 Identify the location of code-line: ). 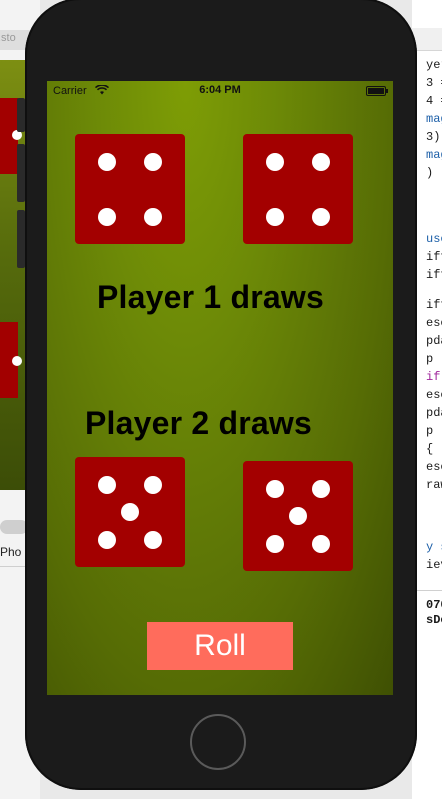
(430, 173).